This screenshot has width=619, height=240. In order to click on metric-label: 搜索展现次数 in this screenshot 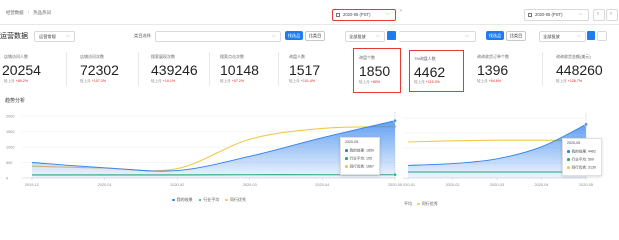, I will do `click(163, 56)`.